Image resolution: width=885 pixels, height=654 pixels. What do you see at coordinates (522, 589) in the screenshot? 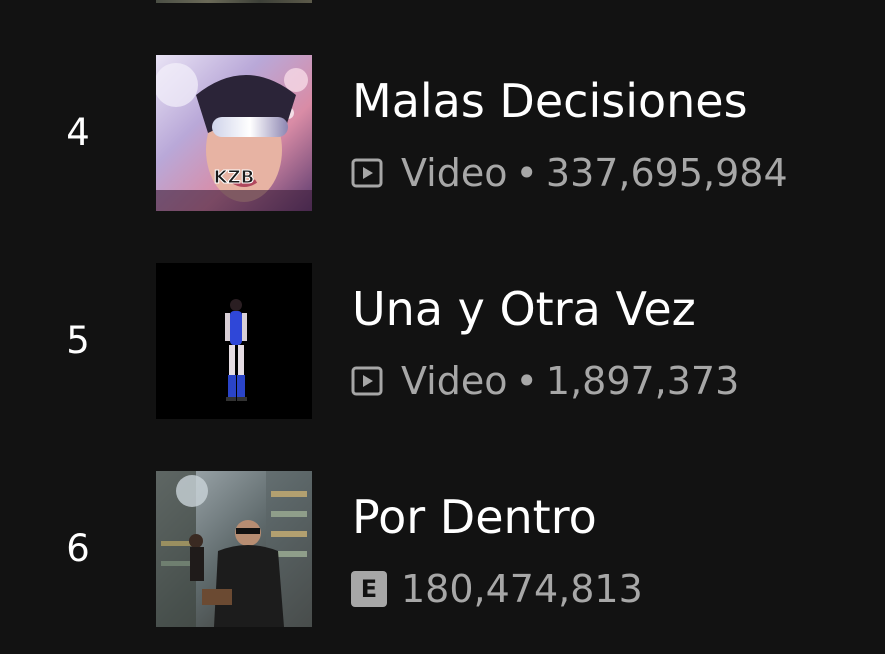
I see `play-count: 180,474,813` at bounding box center [522, 589].